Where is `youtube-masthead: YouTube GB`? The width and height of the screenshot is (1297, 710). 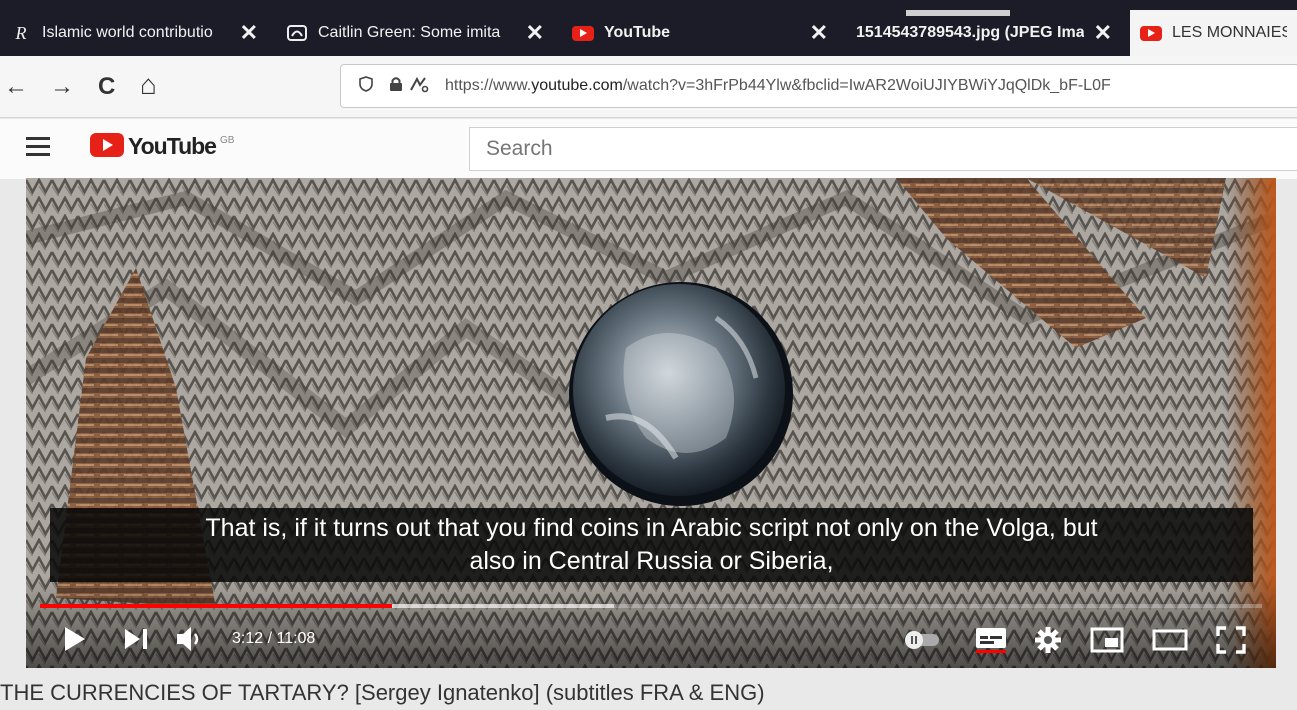
youtube-masthead: YouTube GB is located at coordinates (648, 149).